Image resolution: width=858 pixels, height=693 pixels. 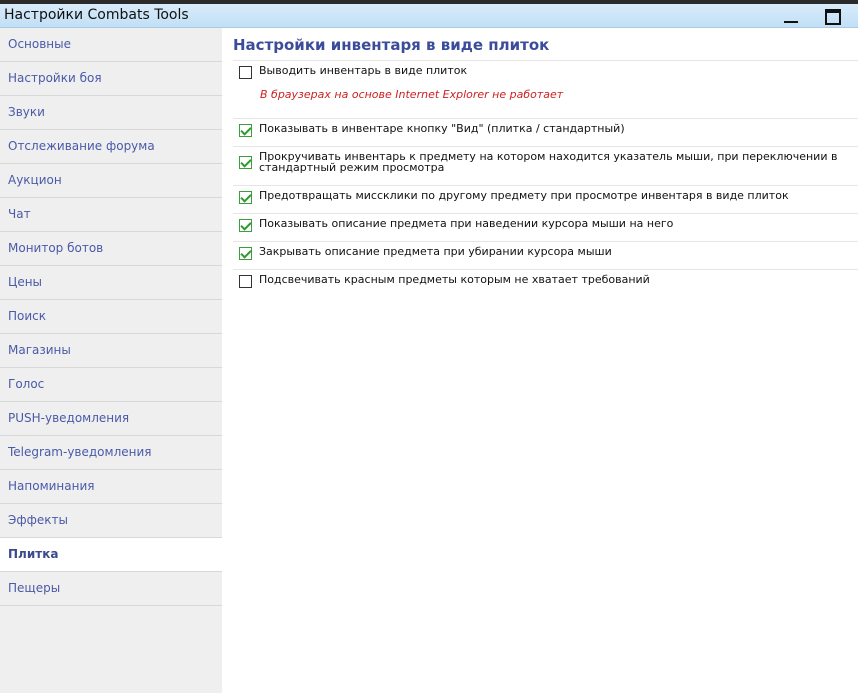 I want to click on window-title: Настройки Combats Tools, so click(x=96, y=15).